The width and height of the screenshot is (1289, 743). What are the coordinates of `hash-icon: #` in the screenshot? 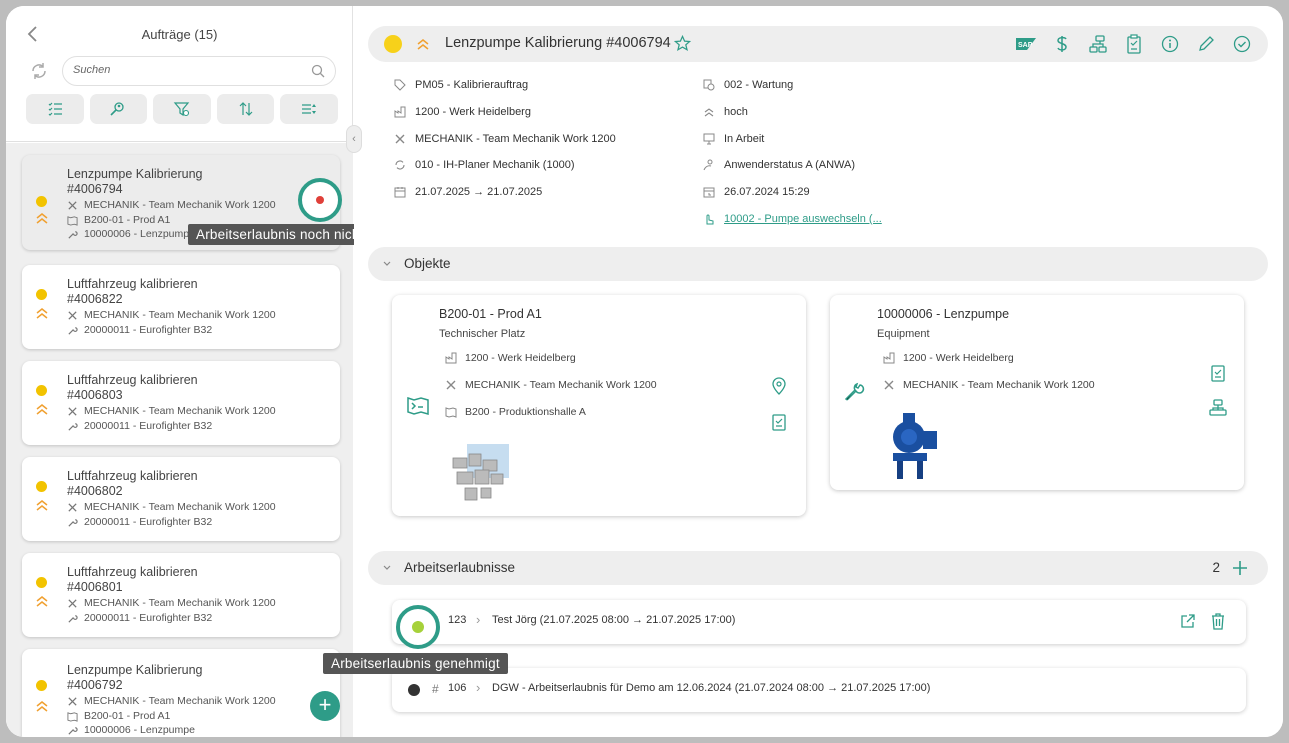 It's located at (435, 689).